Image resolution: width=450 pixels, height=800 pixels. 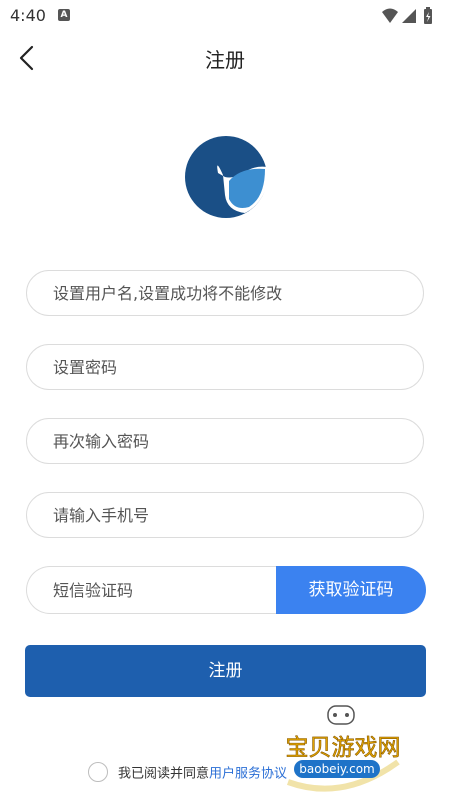 I want to click on agree-checkbox, so click(x=98, y=772).